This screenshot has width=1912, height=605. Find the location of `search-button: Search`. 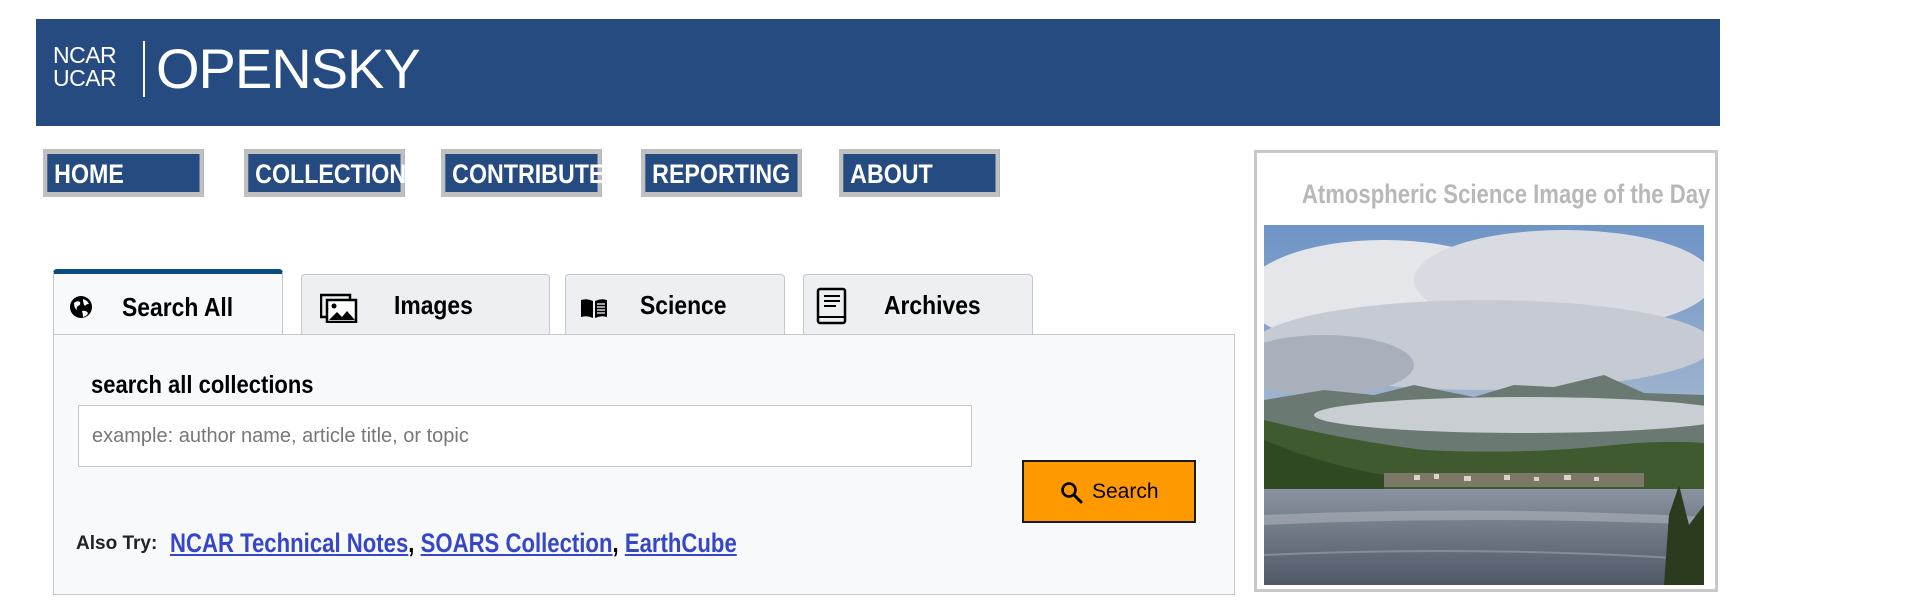

search-button: Search is located at coordinates (1109, 491).